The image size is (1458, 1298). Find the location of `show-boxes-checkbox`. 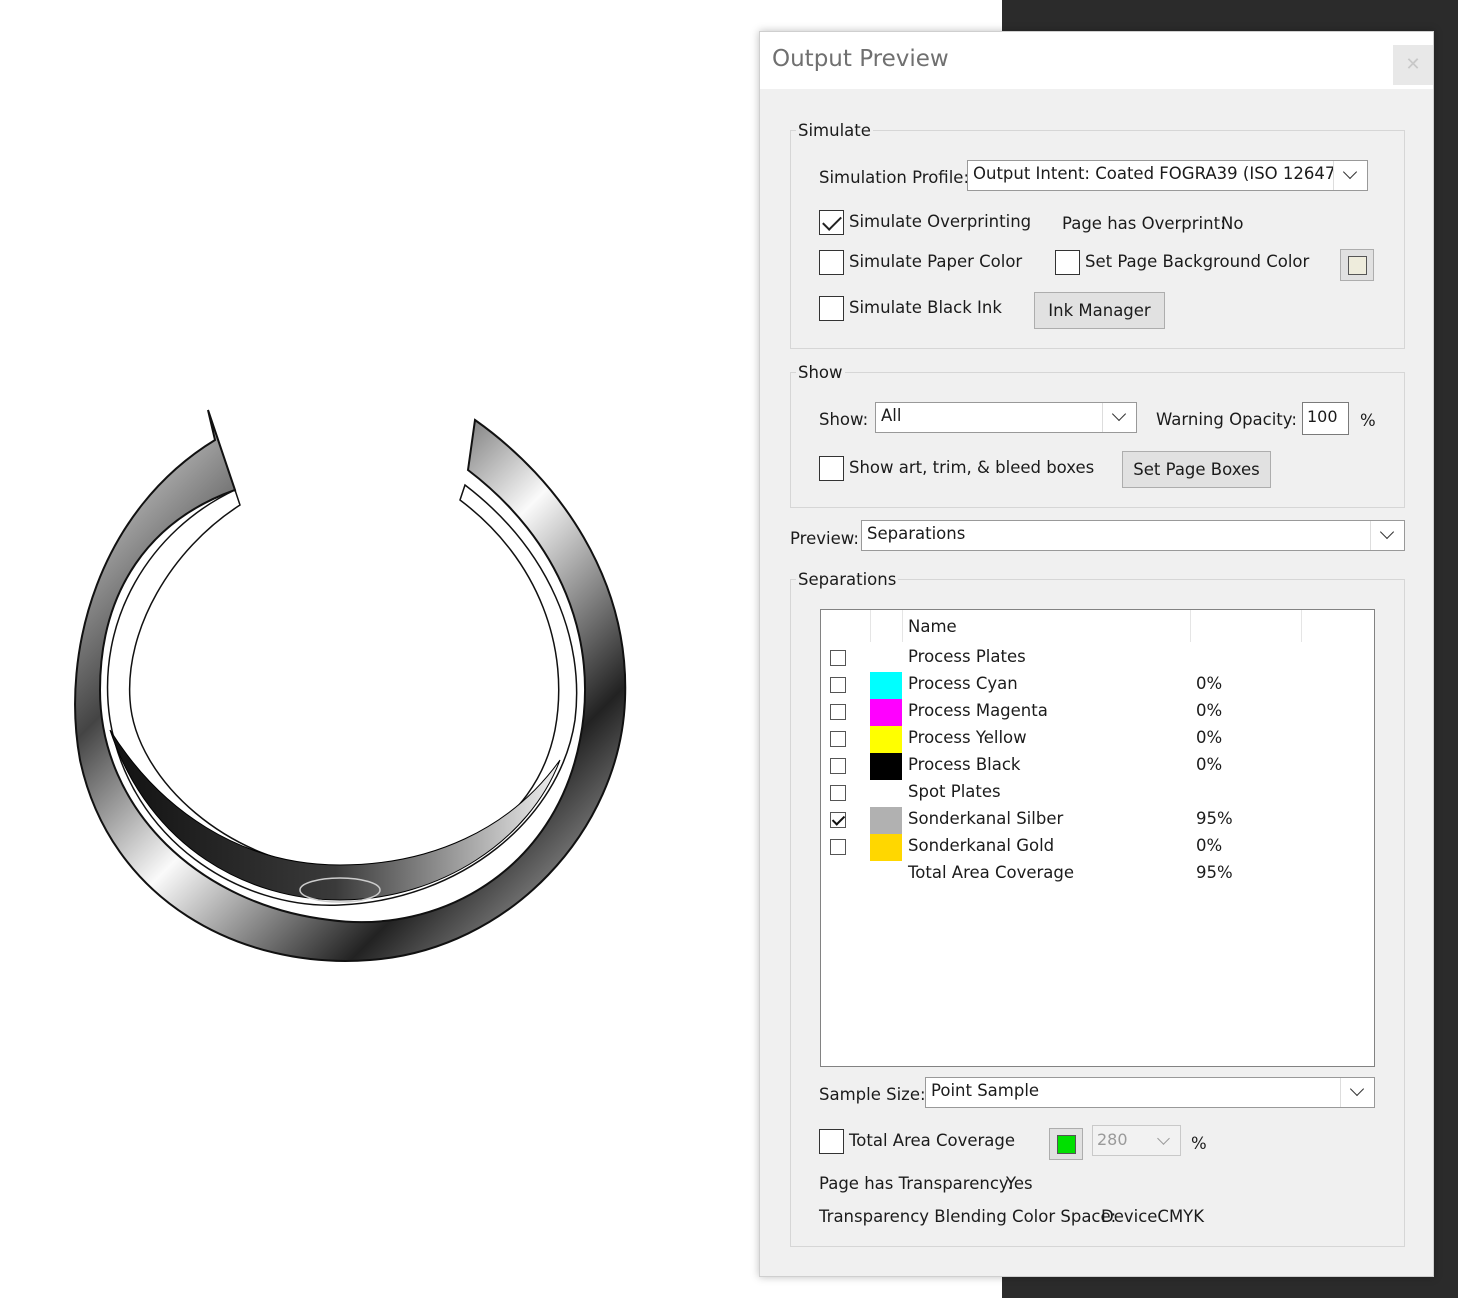

show-boxes-checkbox is located at coordinates (831, 468).